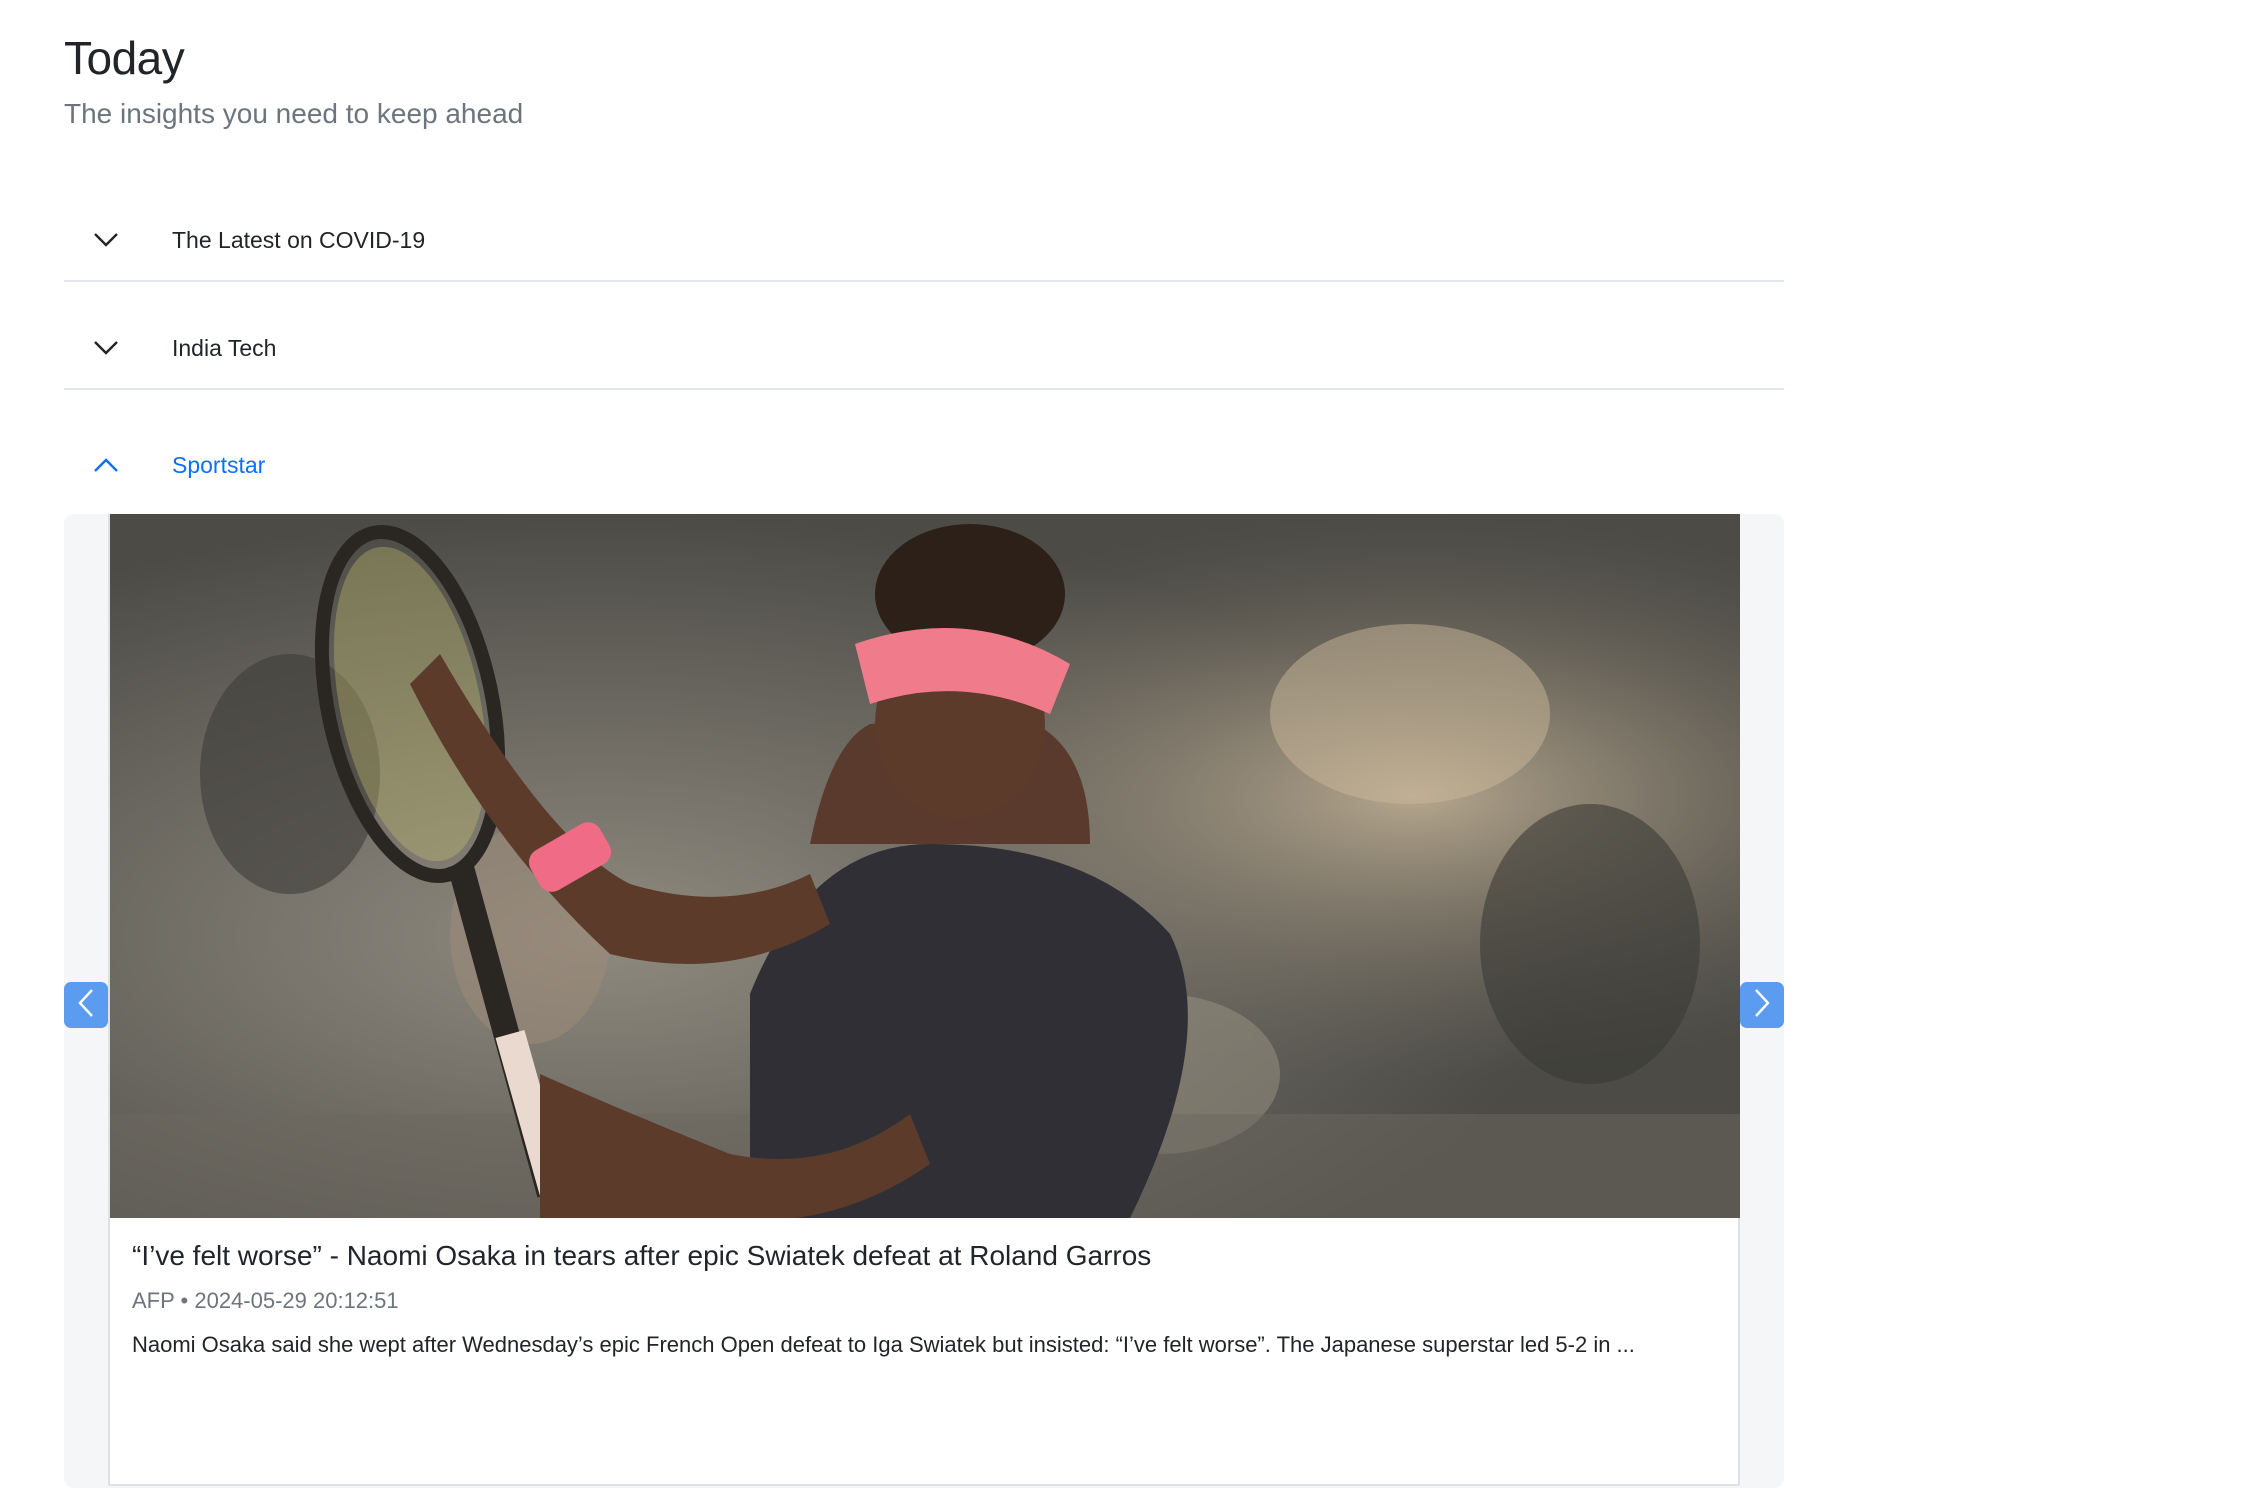 This screenshot has width=2260, height=1492. I want to click on chevron-right-icon, so click(1762, 1005).